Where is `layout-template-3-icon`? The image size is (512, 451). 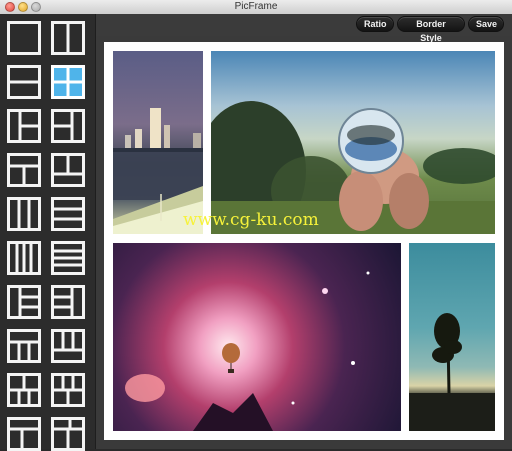
layout-template-3-icon is located at coordinates (24, 82).